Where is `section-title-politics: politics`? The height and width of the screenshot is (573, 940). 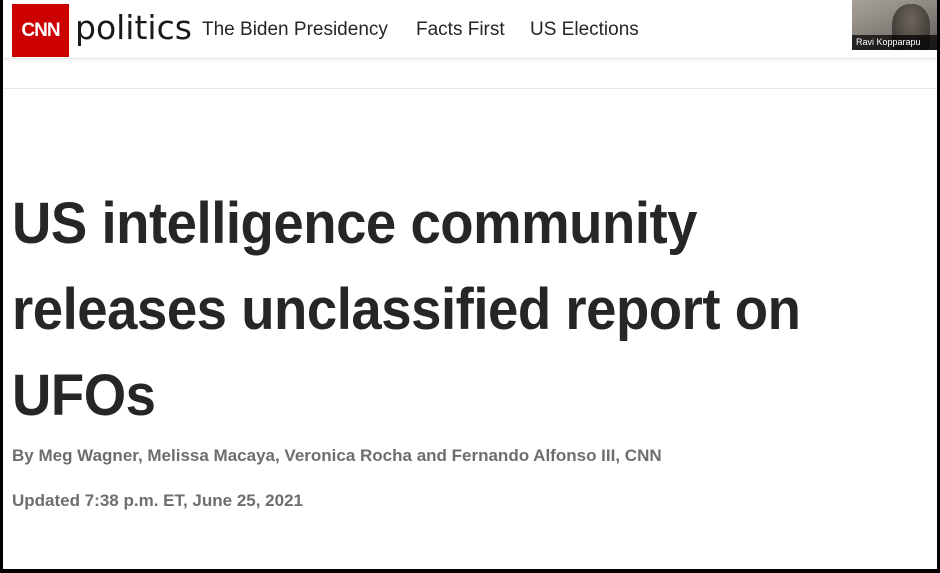
section-title-politics: politics is located at coordinates (133, 28).